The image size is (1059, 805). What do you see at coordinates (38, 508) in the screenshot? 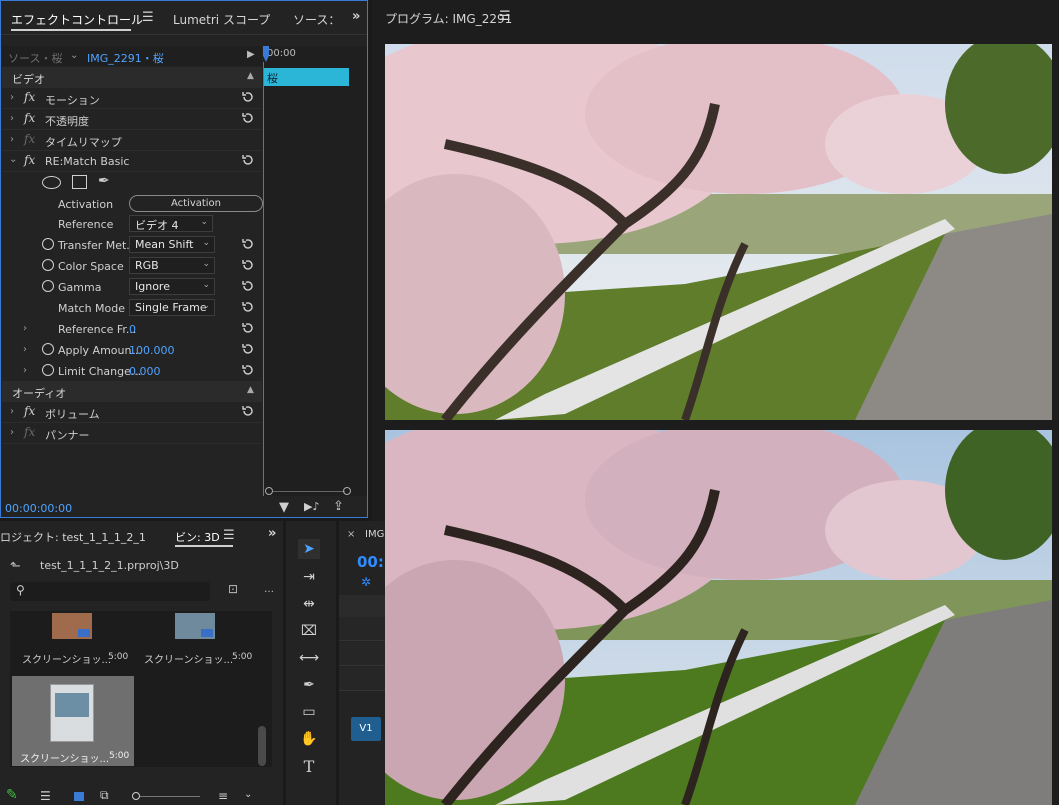
I see `timecode-bottom: 00:00:00:00` at bounding box center [38, 508].